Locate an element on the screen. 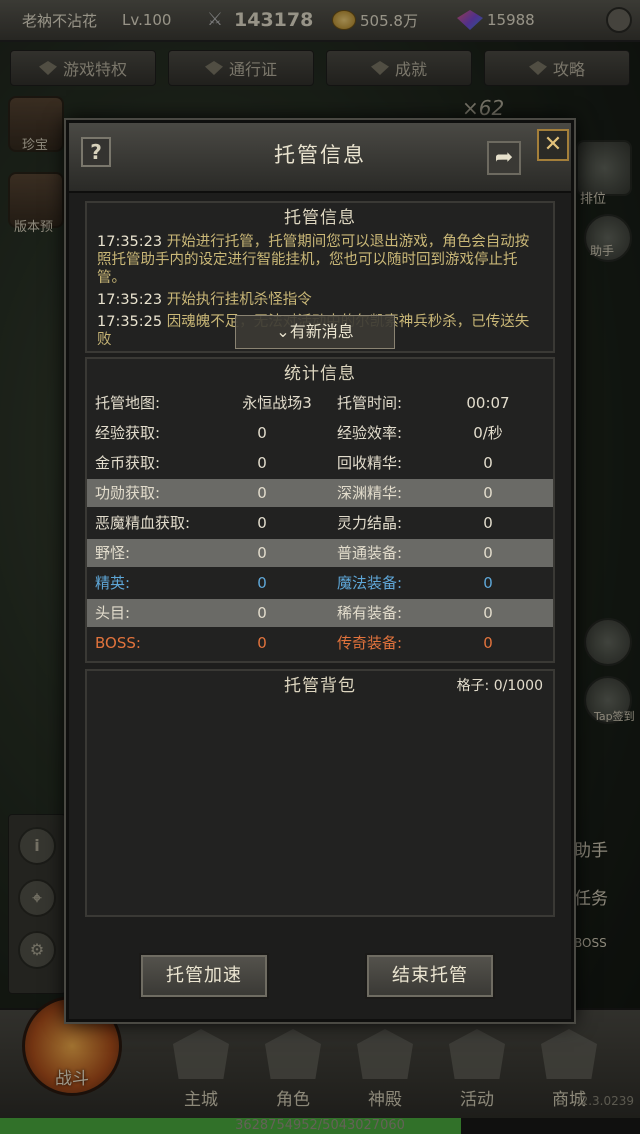  stats-row: 金币获取: 0 回收精华: 0 is located at coordinates (320, 463).